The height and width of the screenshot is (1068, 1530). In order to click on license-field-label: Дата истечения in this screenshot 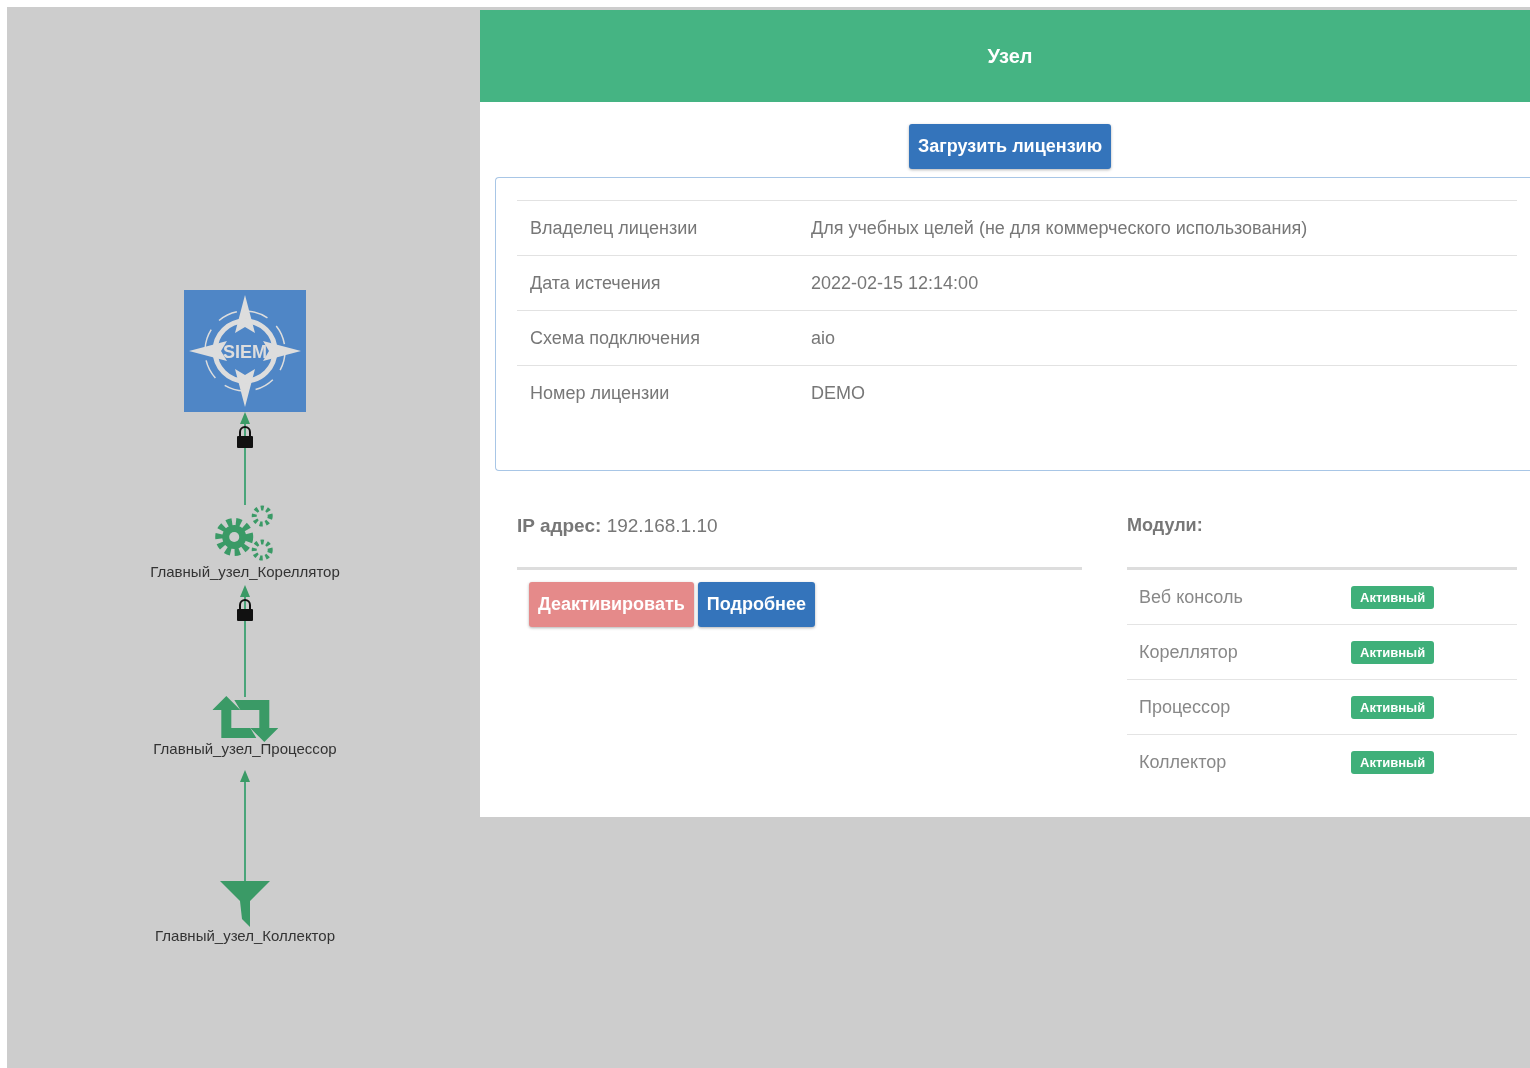, I will do `click(595, 283)`.